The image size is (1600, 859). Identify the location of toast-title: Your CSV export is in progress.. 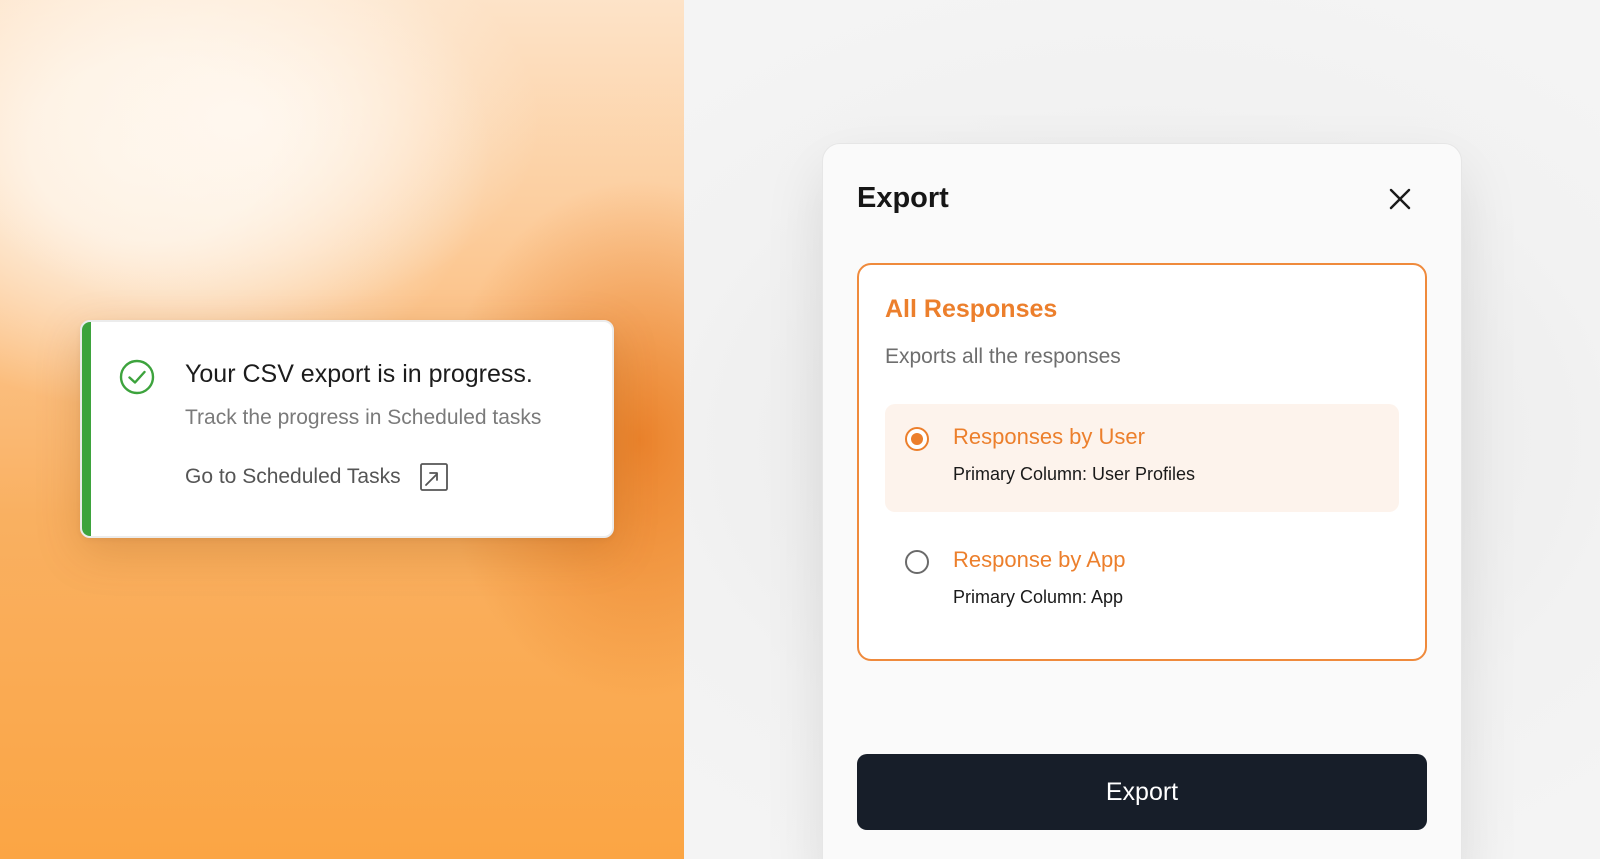
(359, 374).